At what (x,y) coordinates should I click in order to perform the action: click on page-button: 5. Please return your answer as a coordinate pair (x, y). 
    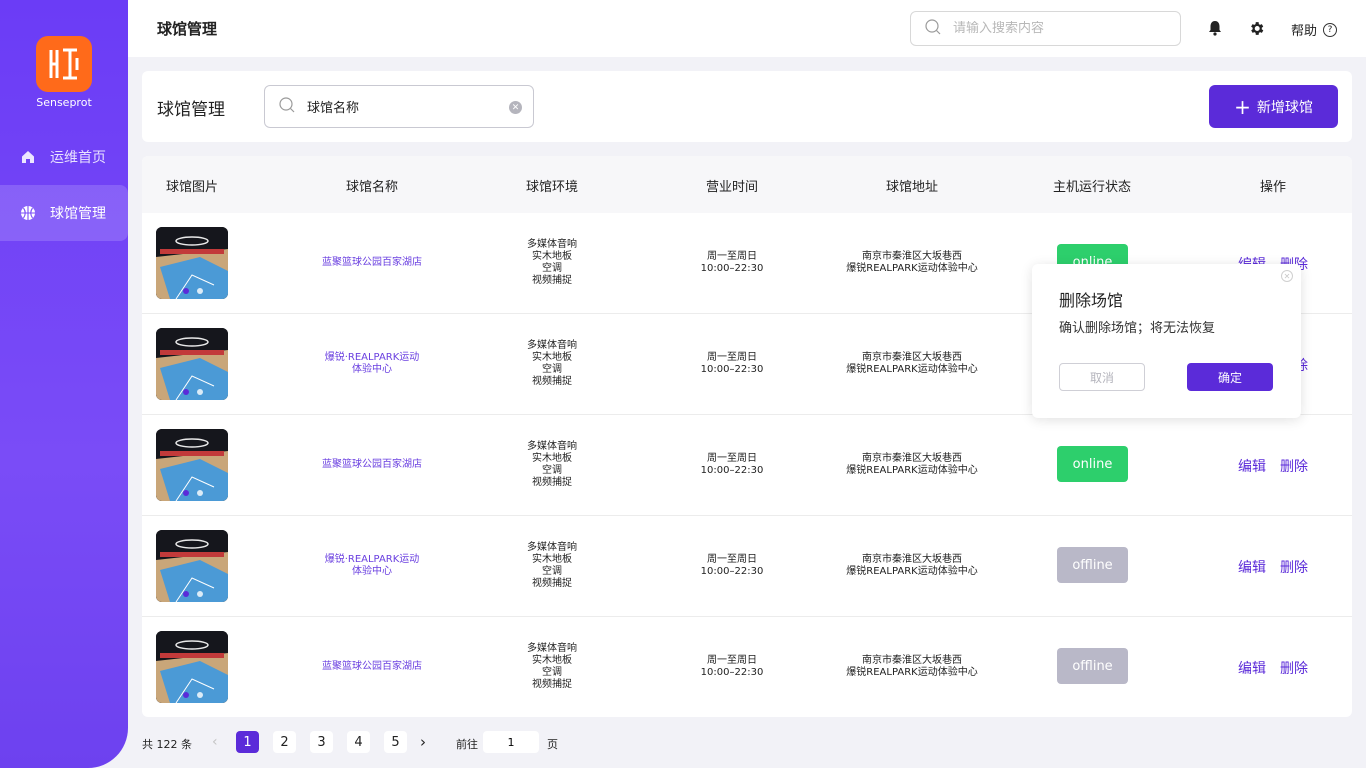
    Looking at the image, I should click on (395, 742).